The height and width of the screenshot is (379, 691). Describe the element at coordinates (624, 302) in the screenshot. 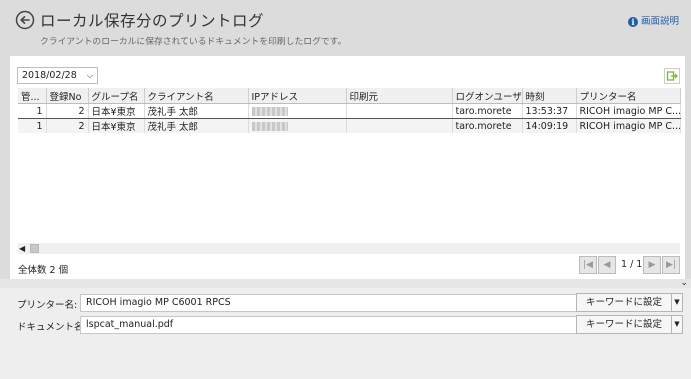

I see `printer-keyword-button: キーワードに設定` at that location.